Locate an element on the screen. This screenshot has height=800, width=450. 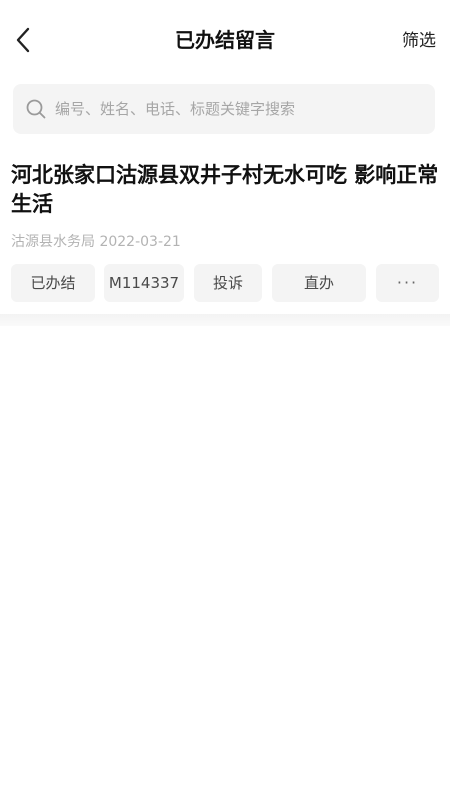
more-button: ··· is located at coordinates (407, 283).